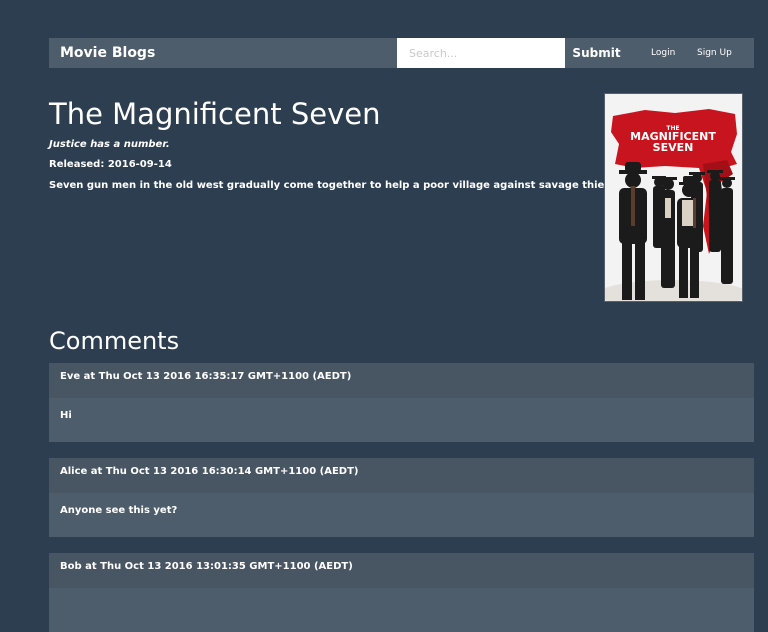 This screenshot has height=632, width=768. What do you see at coordinates (119, 510) in the screenshot?
I see `comment-body: Anyone see this yet?` at bounding box center [119, 510].